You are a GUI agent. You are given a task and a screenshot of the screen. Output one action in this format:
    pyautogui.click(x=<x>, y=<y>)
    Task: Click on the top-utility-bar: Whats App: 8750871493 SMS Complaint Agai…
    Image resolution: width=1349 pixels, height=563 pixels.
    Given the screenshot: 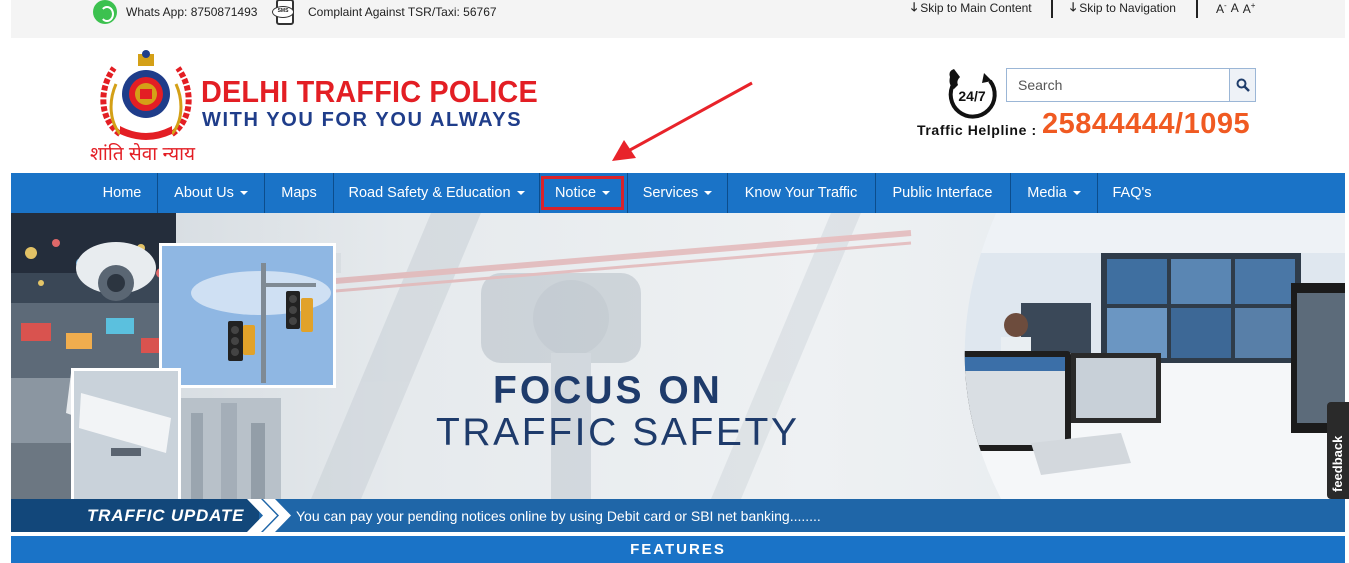 What is the action you would take?
    pyautogui.click(x=678, y=19)
    